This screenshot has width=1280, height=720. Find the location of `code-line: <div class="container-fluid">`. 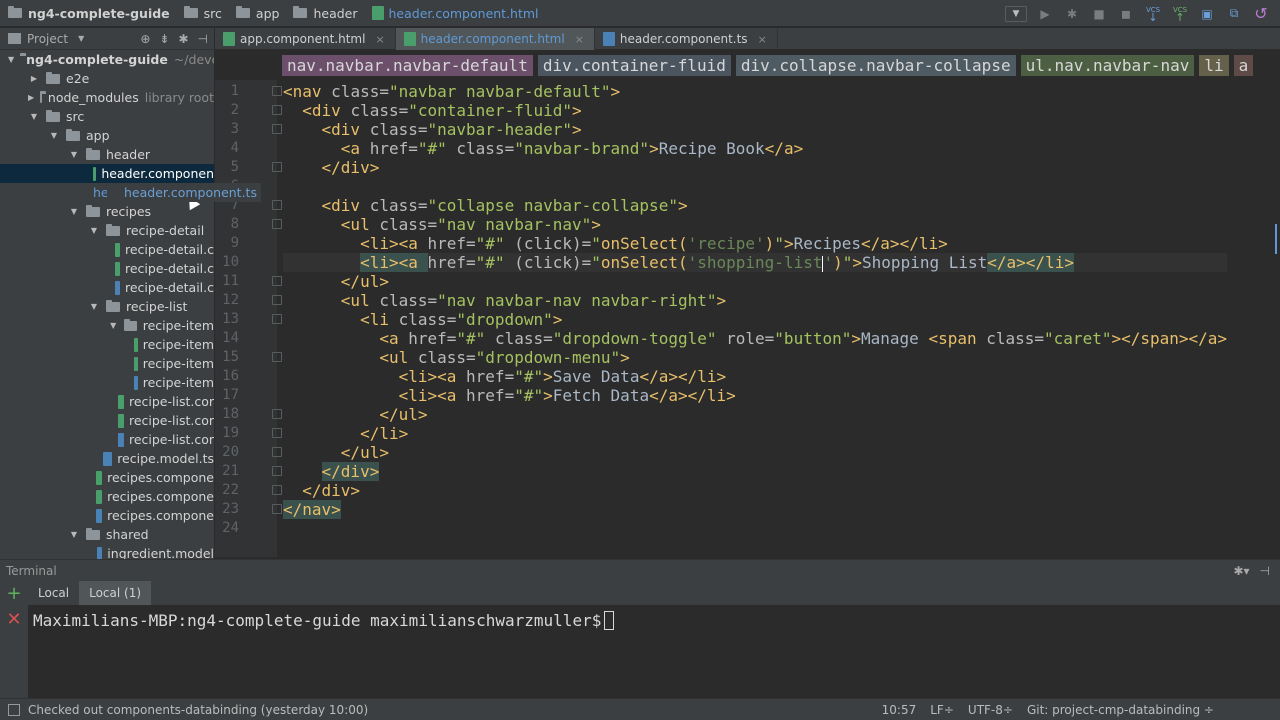

code-line: <div class="container-fluid"> is located at coordinates (755, 110).